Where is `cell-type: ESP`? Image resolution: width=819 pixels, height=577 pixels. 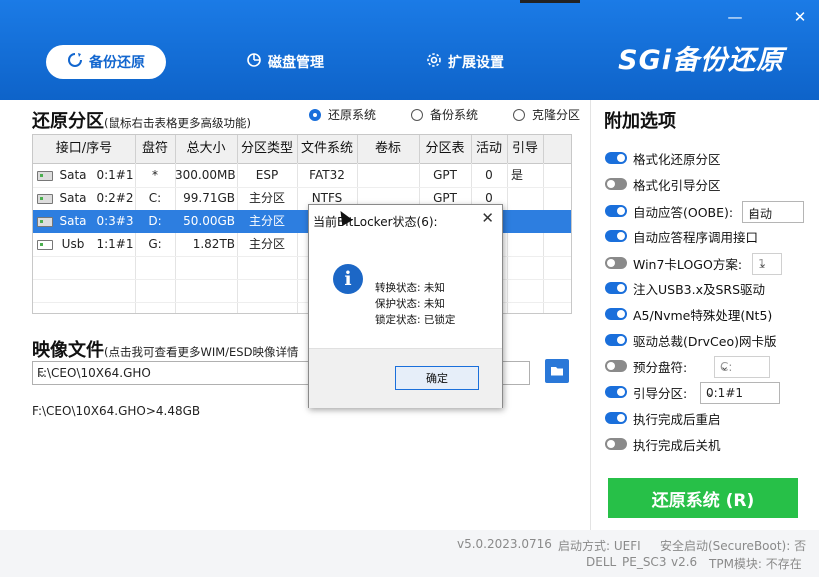 cell-type: ESP is located at coordinates (267, 175).